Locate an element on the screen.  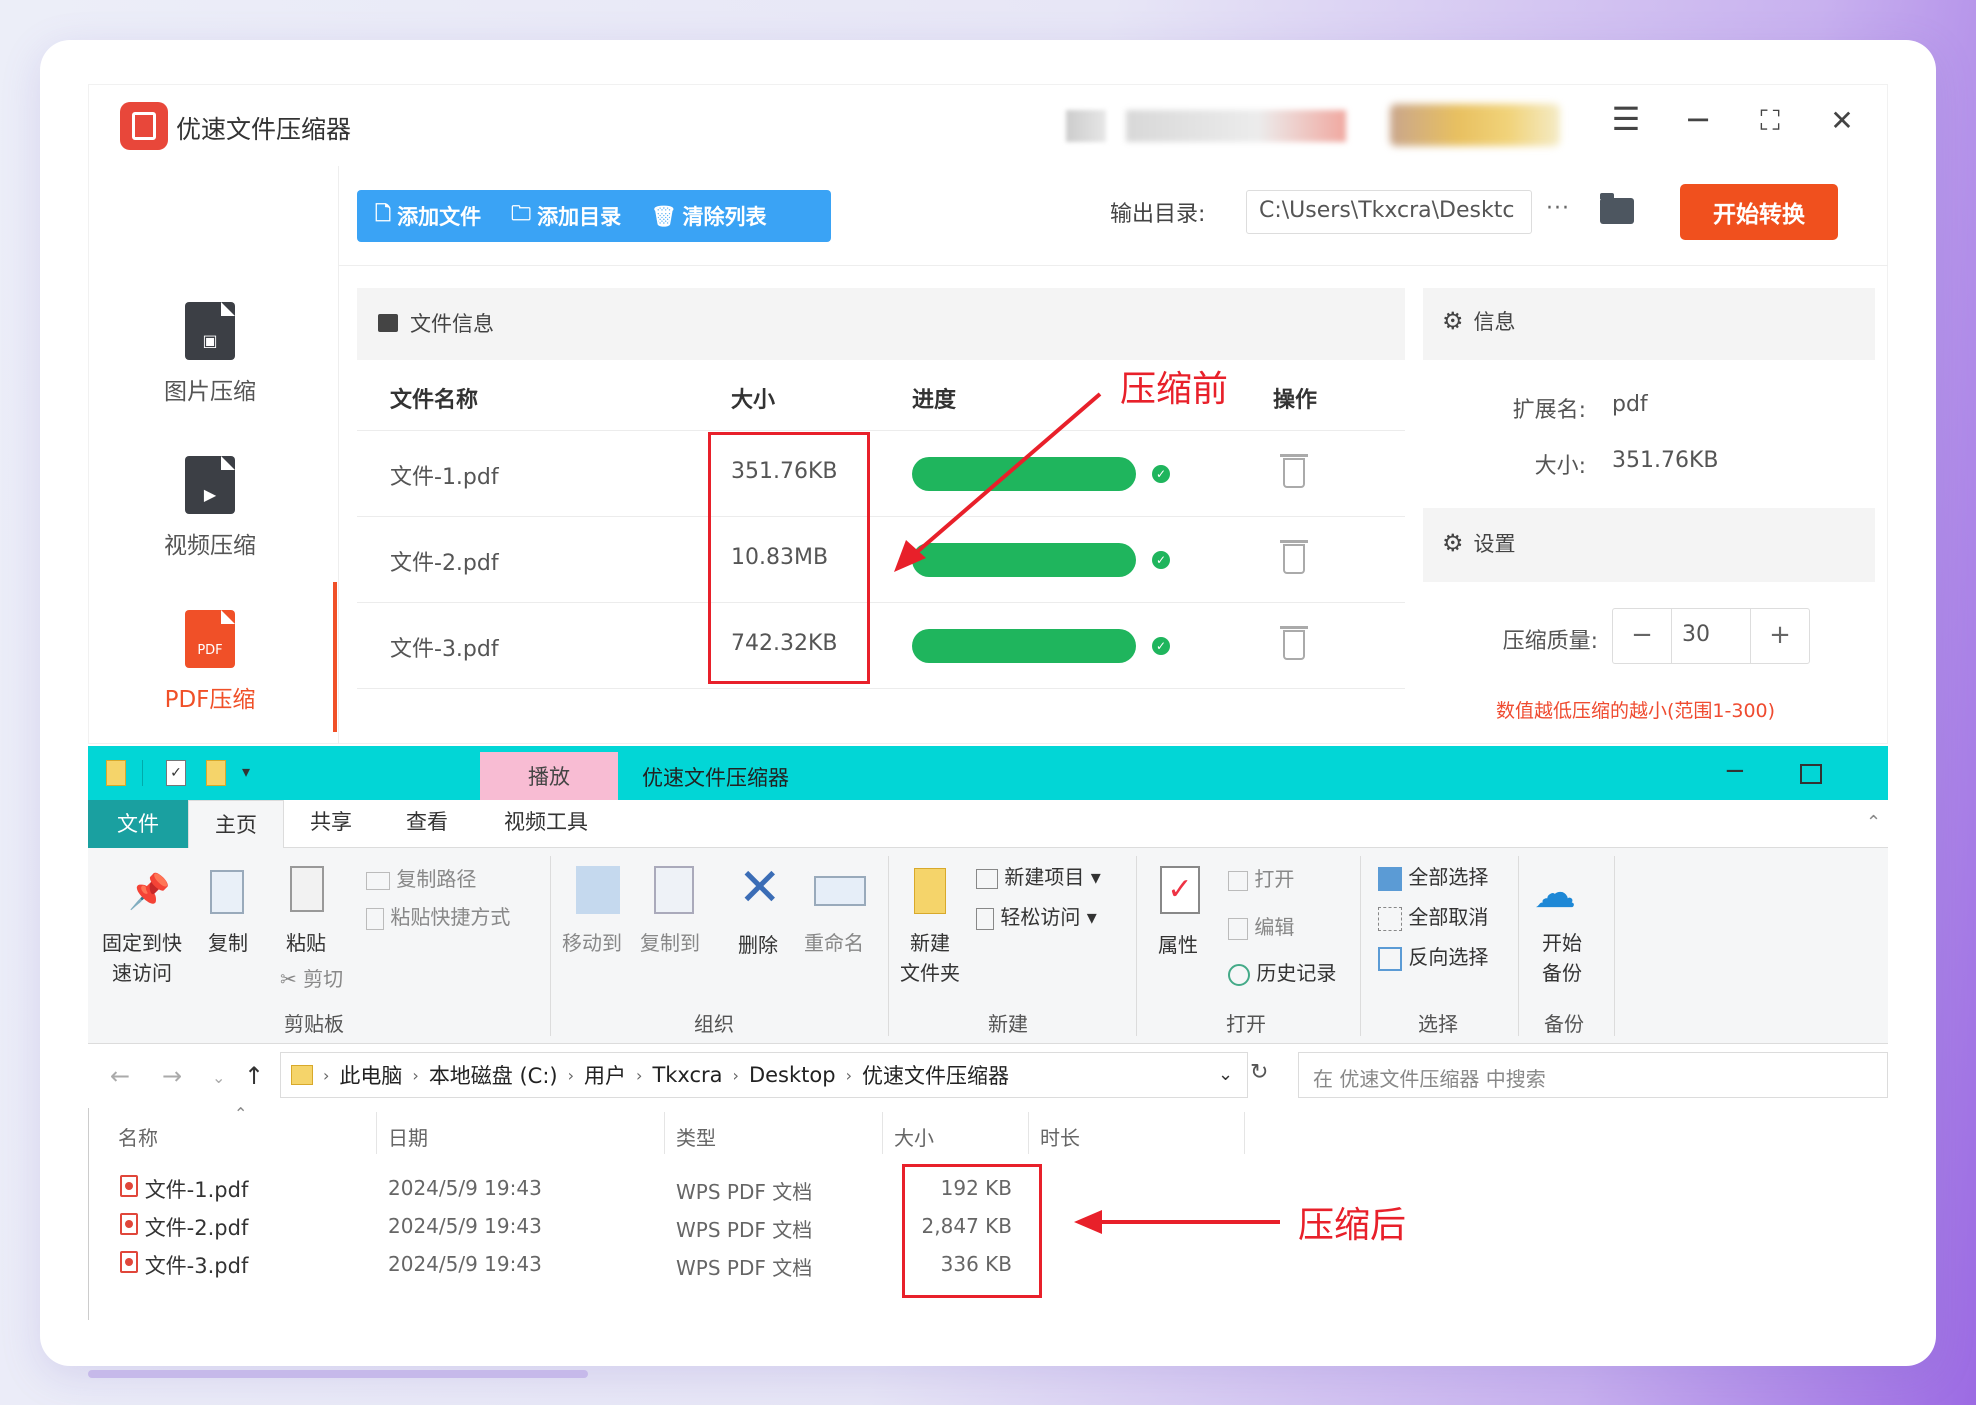
add-directory-button: 🗀 添加目录 is located at coordinates (566, 216).